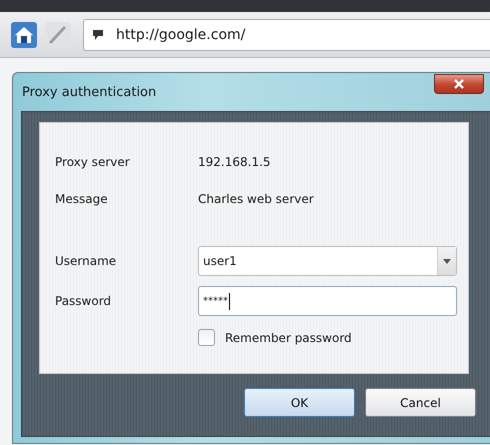 The width and height of the screenshot is (490, 445). Describe the element at coordinates (299, 402) in the screenshot. I see `ok-button: OK` at that location.